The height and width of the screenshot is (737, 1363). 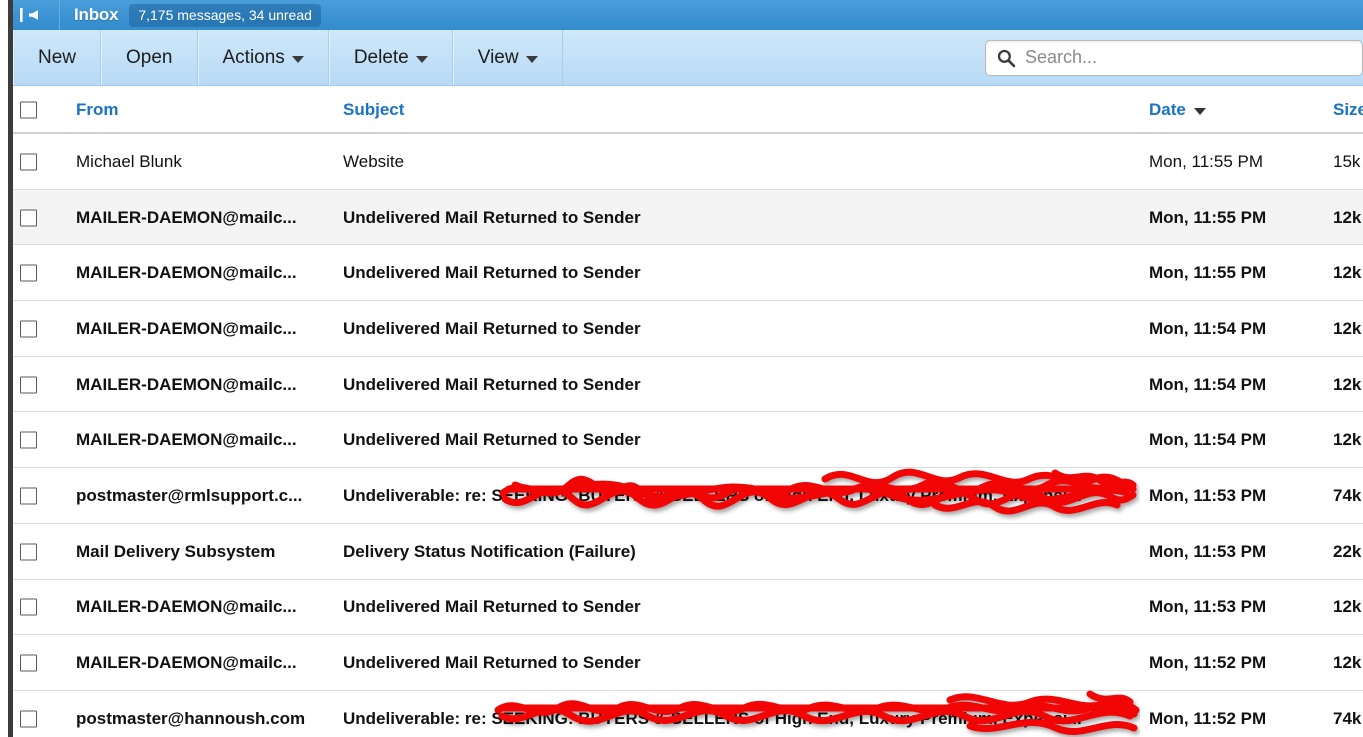 I want to click on column-header-from-label: From, so click(x=97, y=109).